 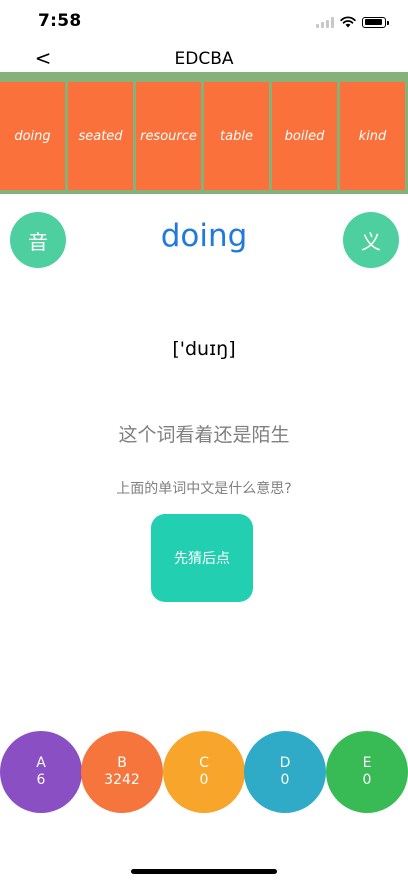 I want to click on guess-button: 先猜后点, so click(x=202, y=558).